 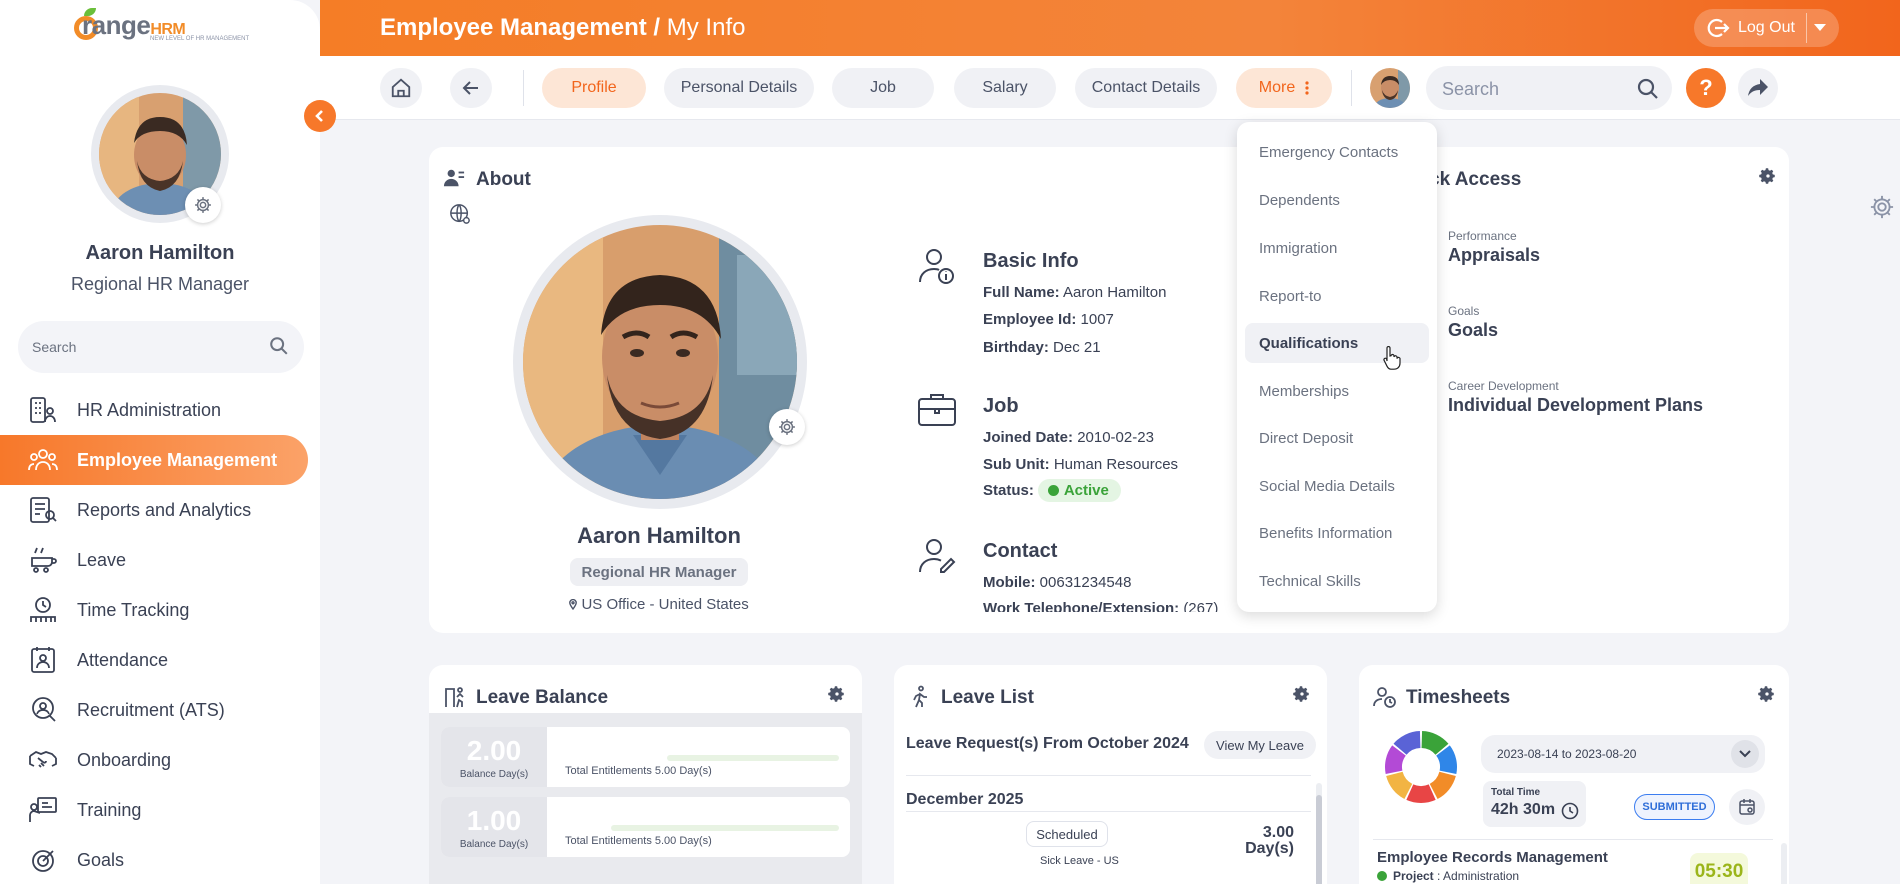 What do you see at coordinates (1284, 88) in the screenshot?
I see `tab-more: More` at bounding box center [1284, 88].